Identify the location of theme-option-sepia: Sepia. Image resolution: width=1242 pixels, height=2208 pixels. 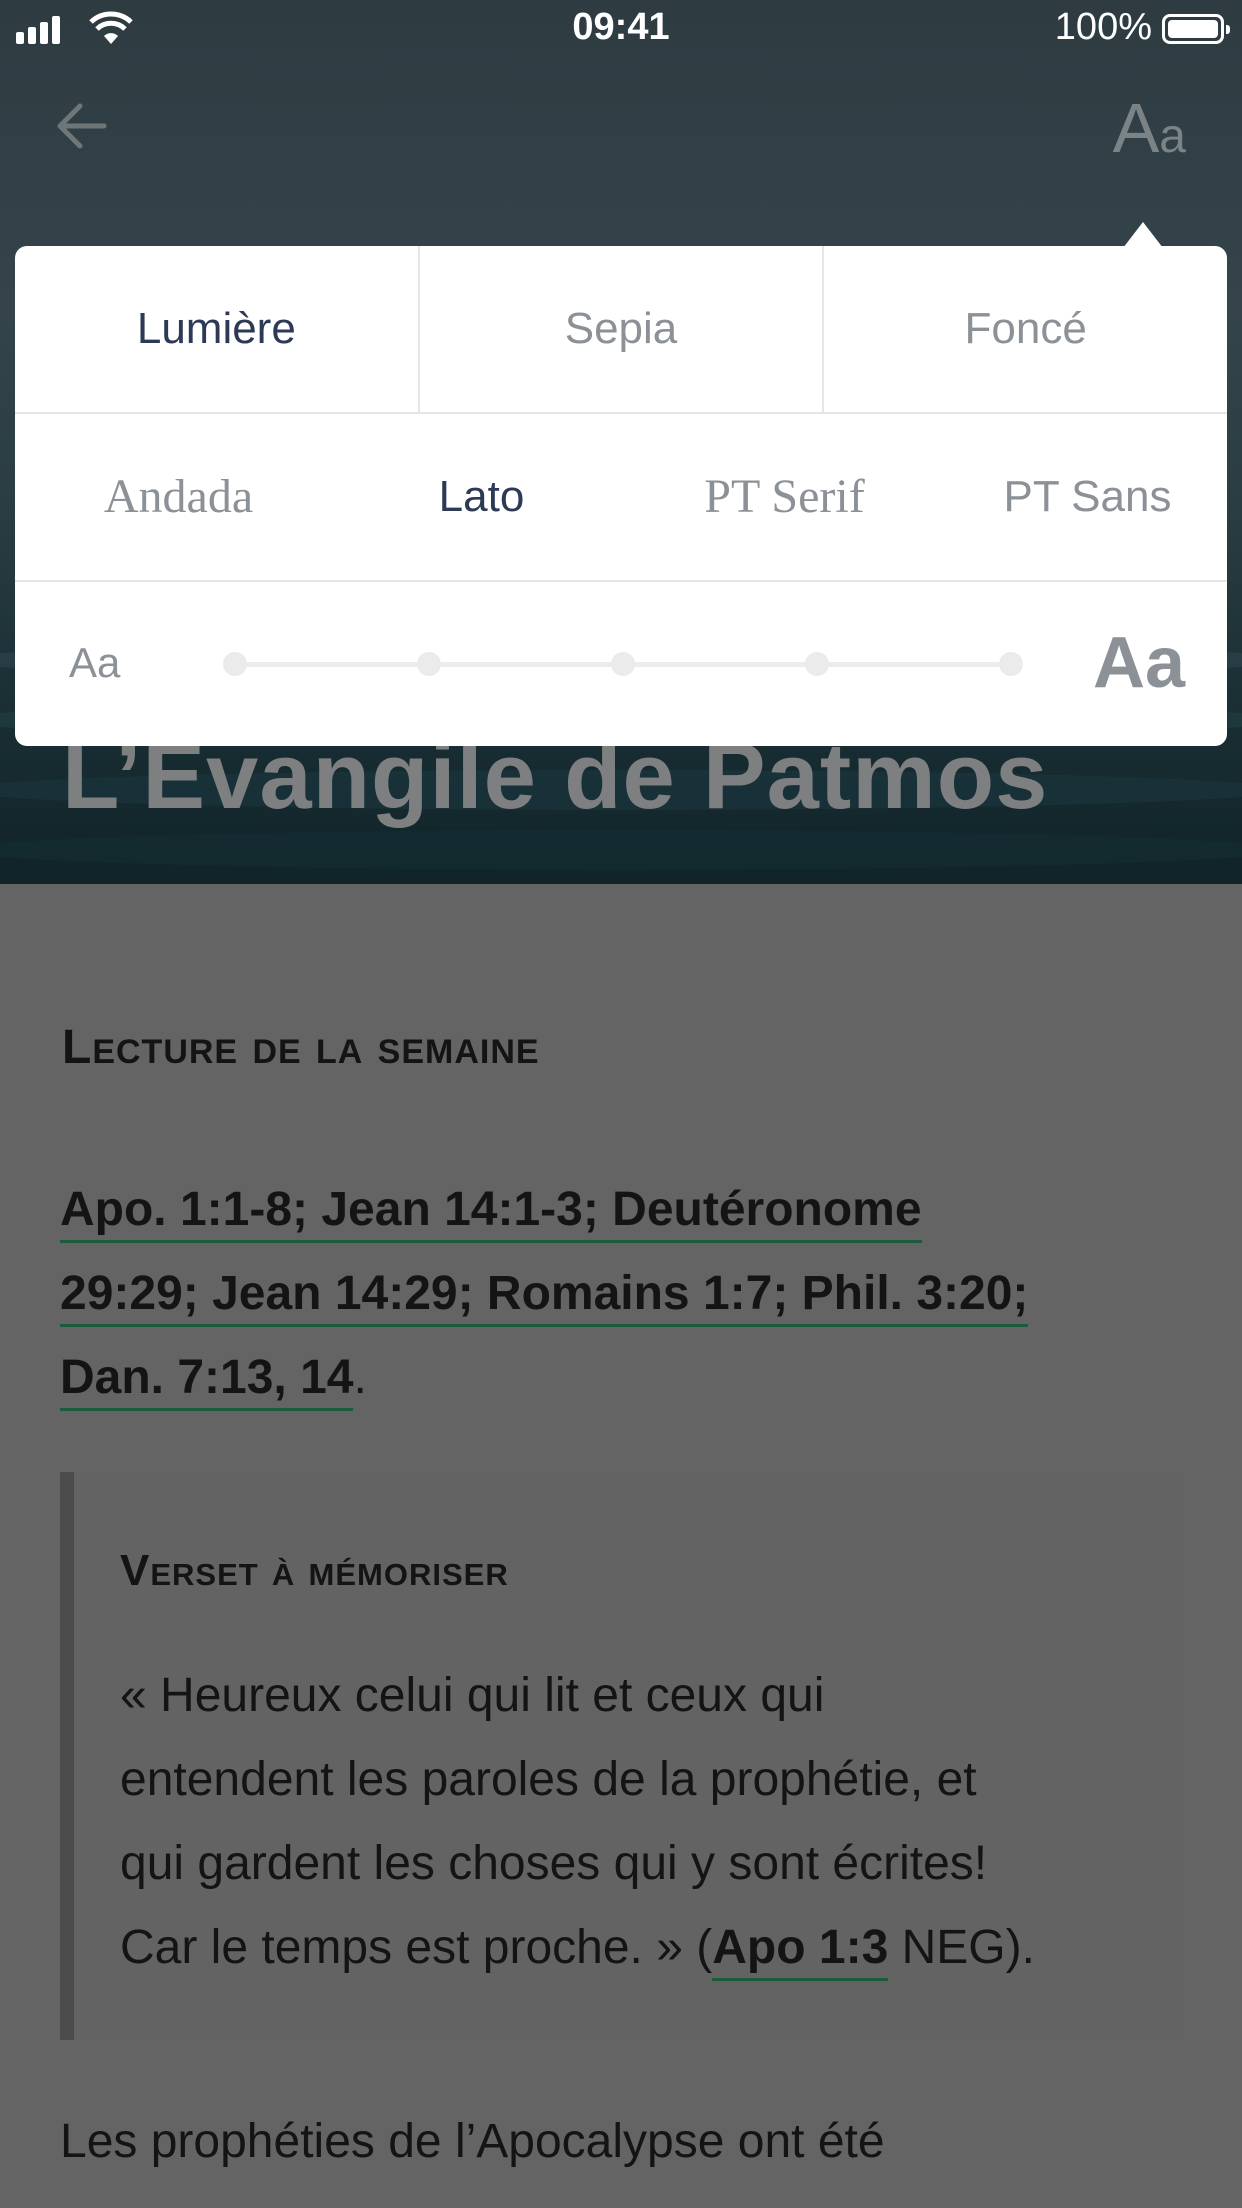
(620, 329).